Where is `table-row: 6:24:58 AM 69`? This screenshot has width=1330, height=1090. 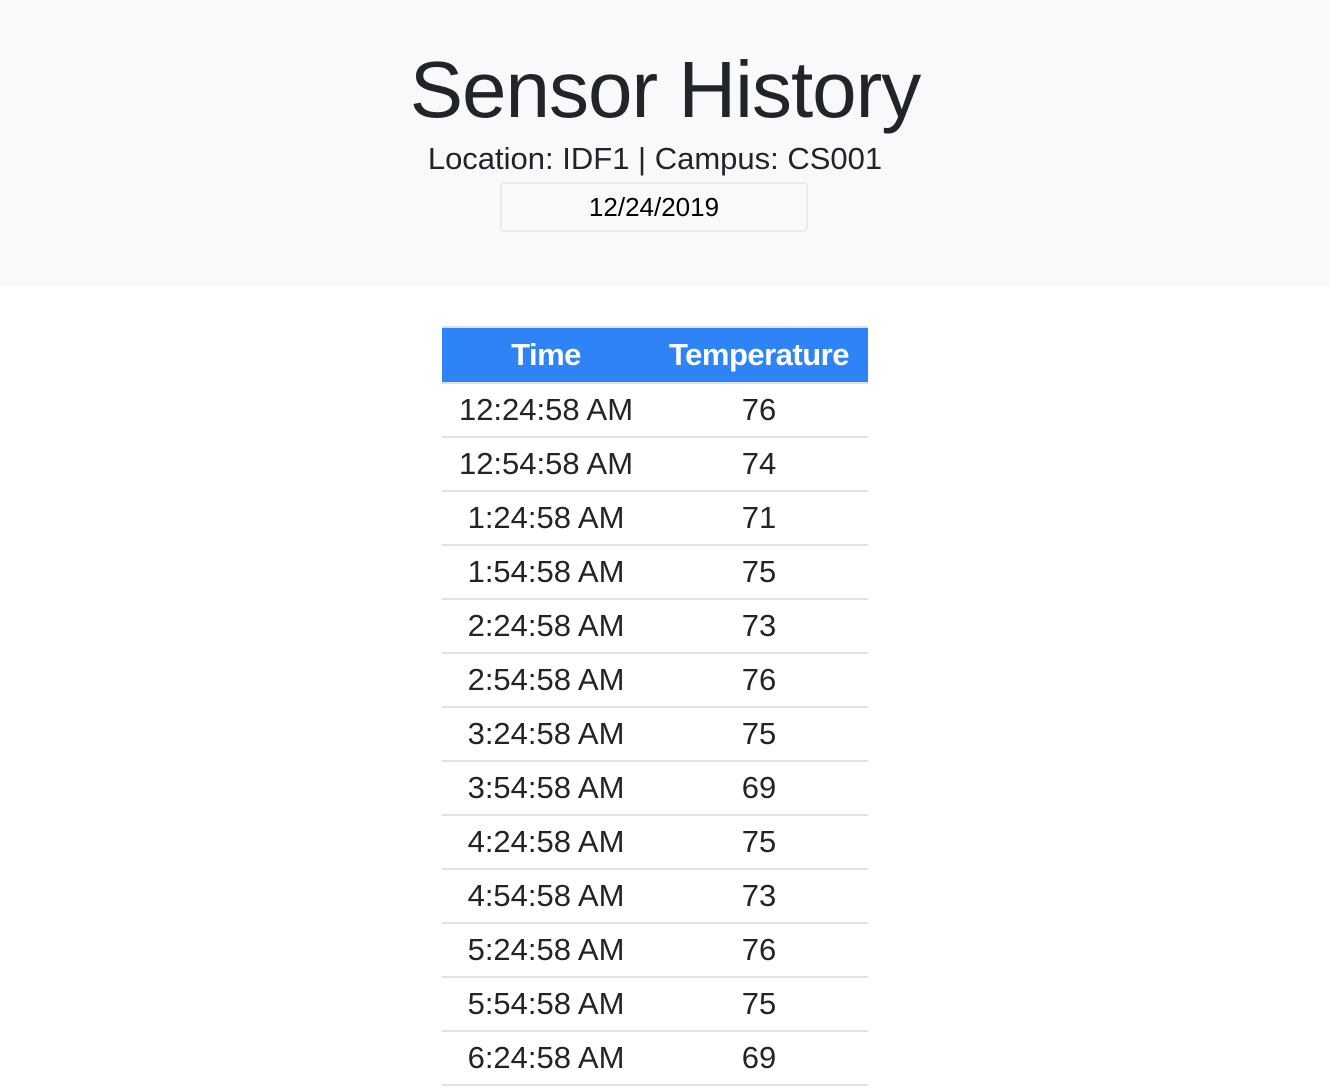 table-row: 6:24:58 AM 69 is located at coordinates (655, 1058).